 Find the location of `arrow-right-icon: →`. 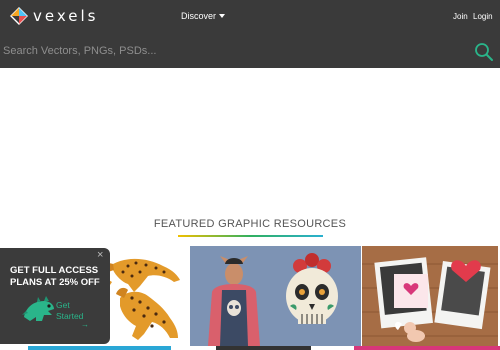

arrow-right-icon: → is located at coordinates (85, 324).